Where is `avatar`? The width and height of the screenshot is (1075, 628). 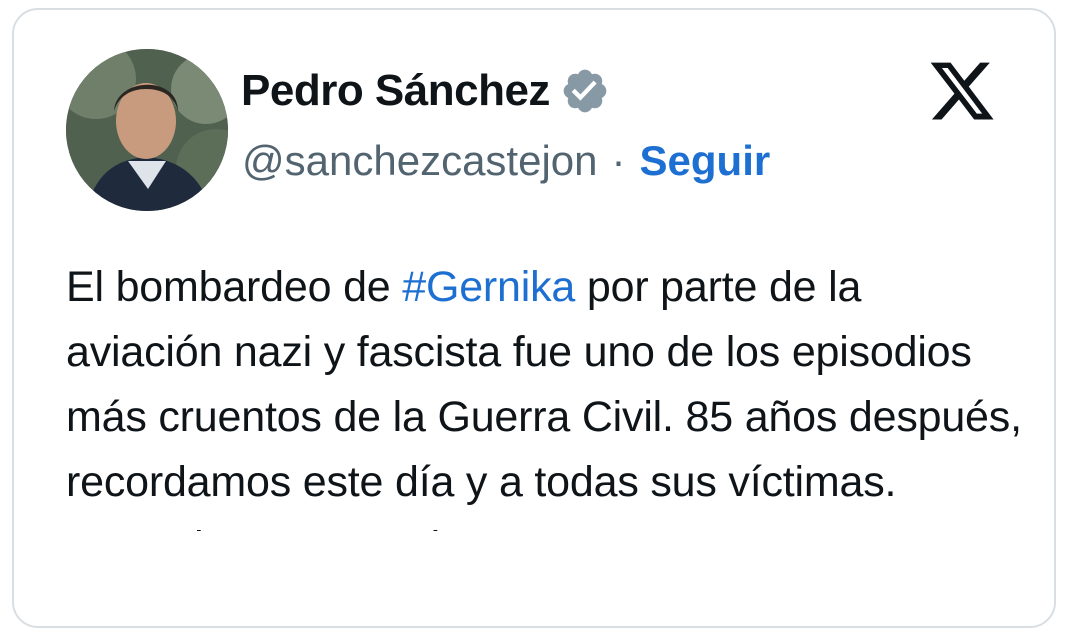 avatar is located at coordinates (147, 130).